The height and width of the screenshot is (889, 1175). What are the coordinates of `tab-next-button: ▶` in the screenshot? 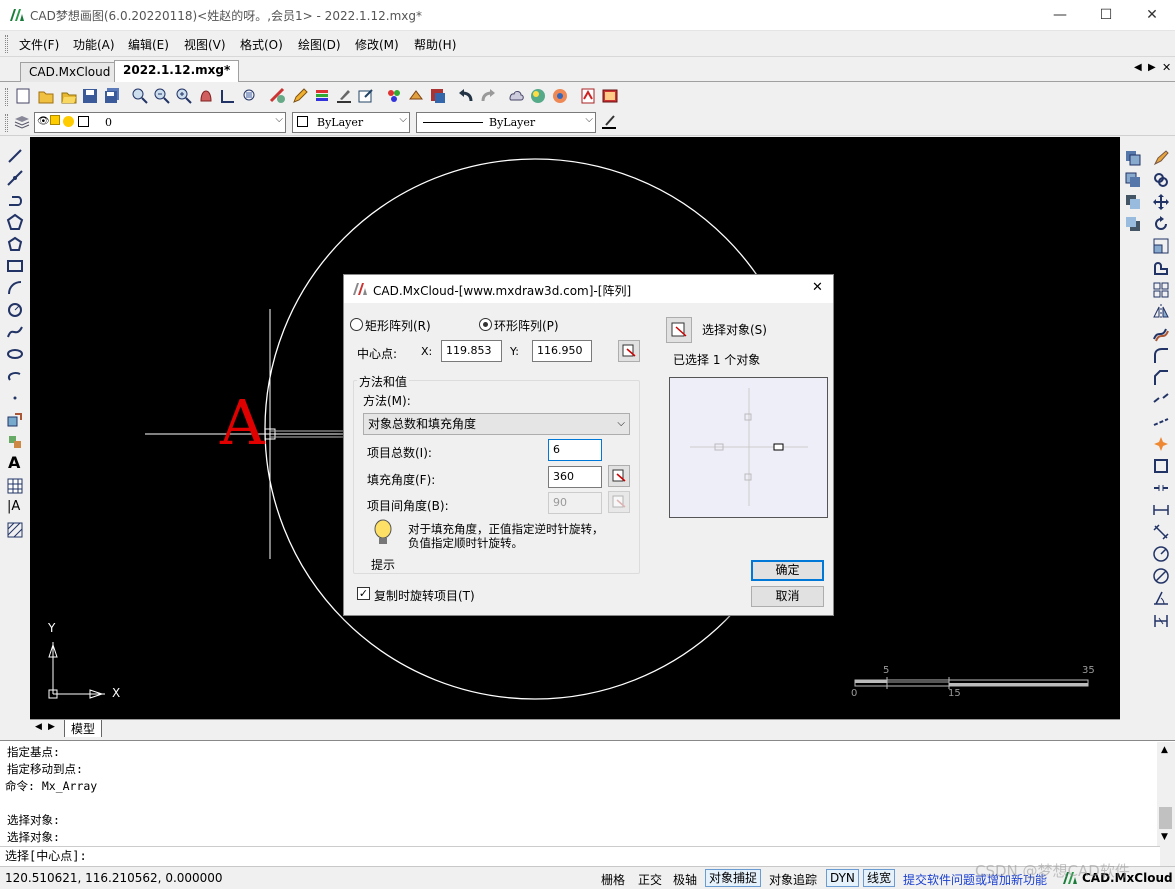 It's located at (1152, 67).